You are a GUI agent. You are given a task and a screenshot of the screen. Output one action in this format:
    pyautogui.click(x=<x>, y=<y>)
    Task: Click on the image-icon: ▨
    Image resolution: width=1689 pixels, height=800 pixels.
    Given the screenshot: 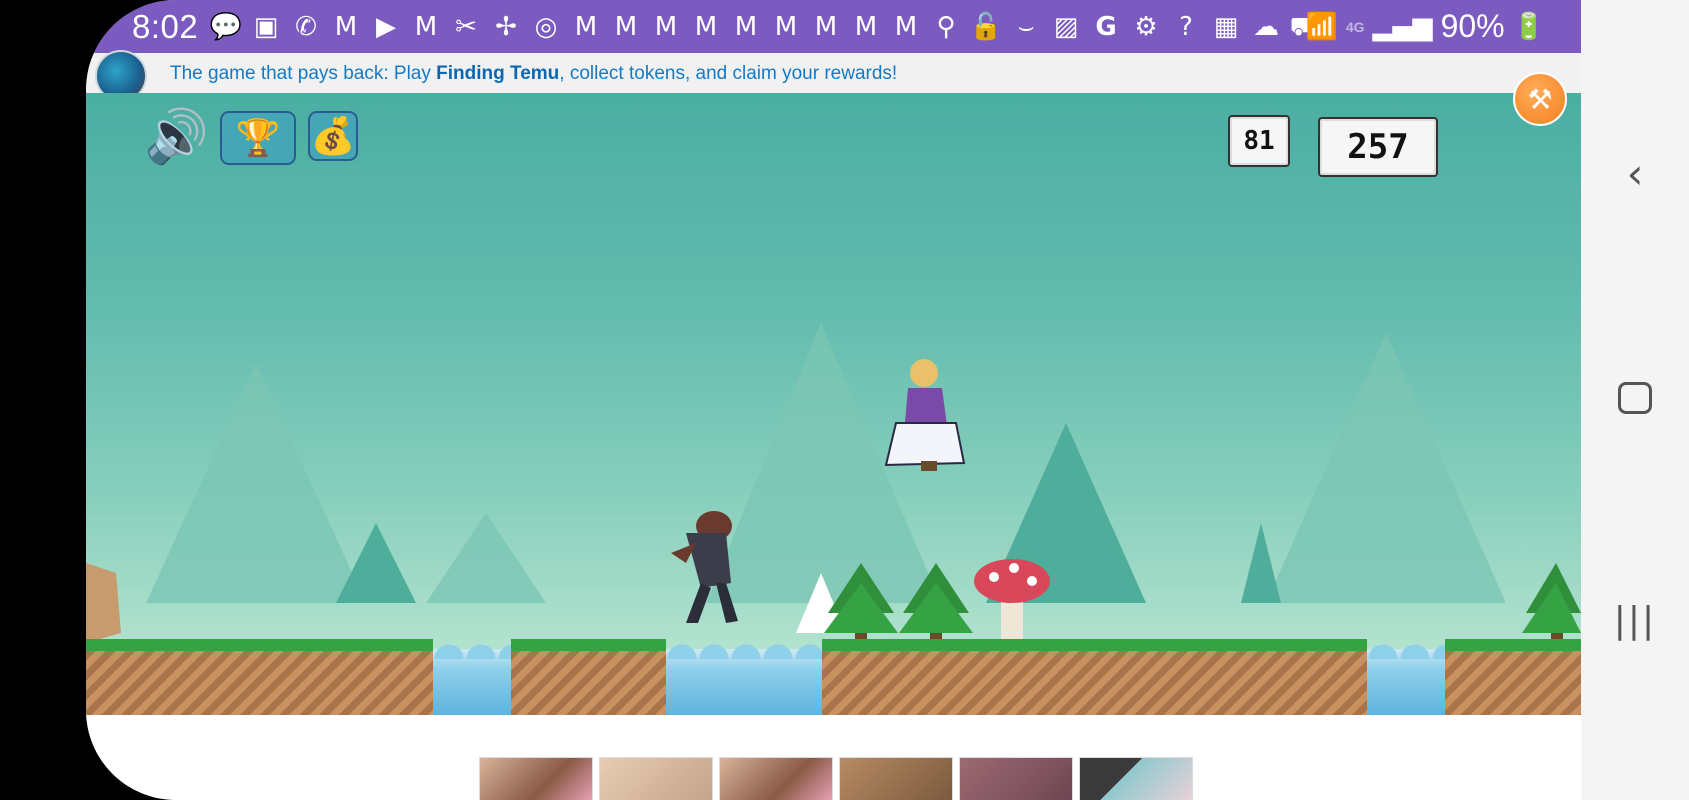 What is the action you would take?
    pyautogui.click(x=1066, y=27)
    